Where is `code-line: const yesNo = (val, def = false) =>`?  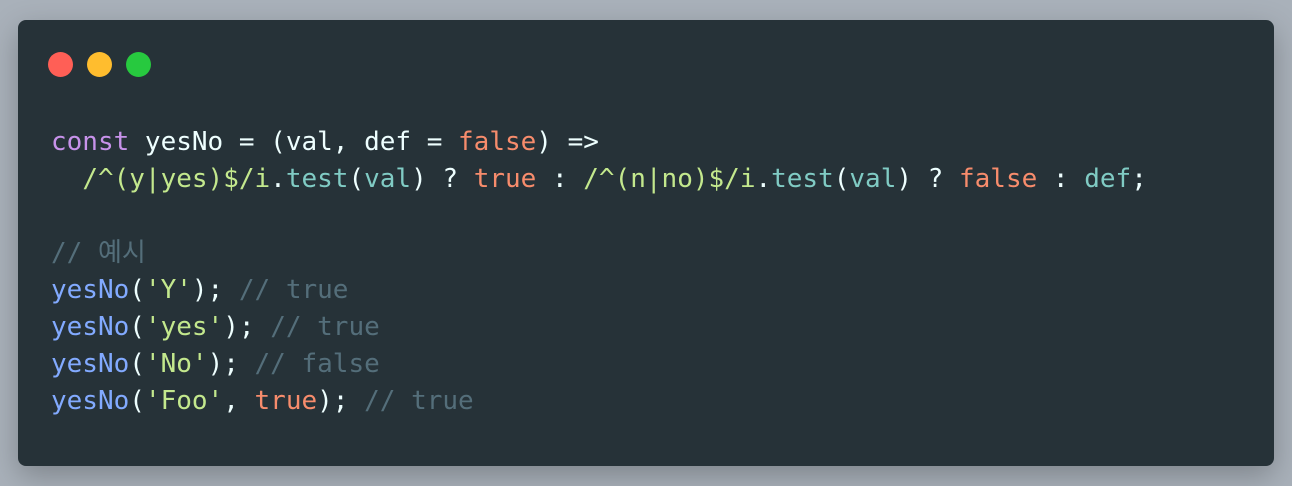 code-line: const yesNo = (val, def = false) => is located at coordinates (599, 142).